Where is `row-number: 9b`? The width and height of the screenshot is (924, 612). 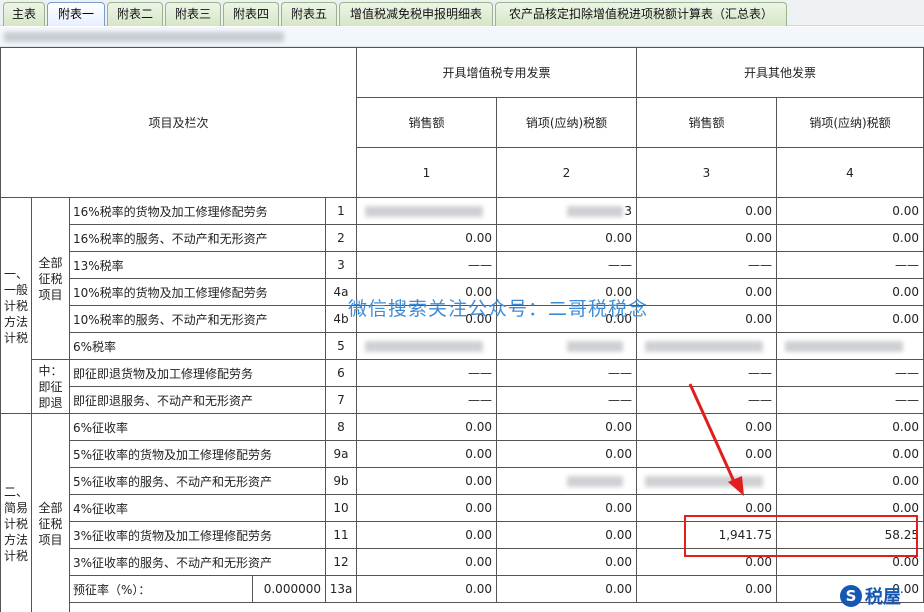
row-number: 9b is located at coordinates (341, 481).